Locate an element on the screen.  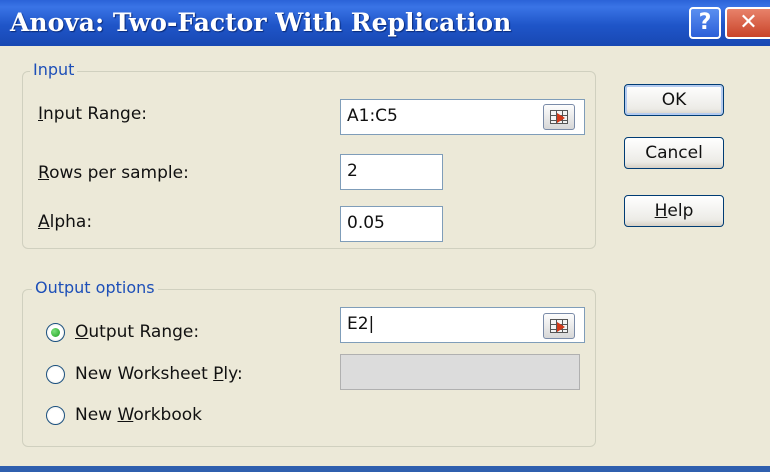
ok-button: OK is located at coordinates (674, 100).